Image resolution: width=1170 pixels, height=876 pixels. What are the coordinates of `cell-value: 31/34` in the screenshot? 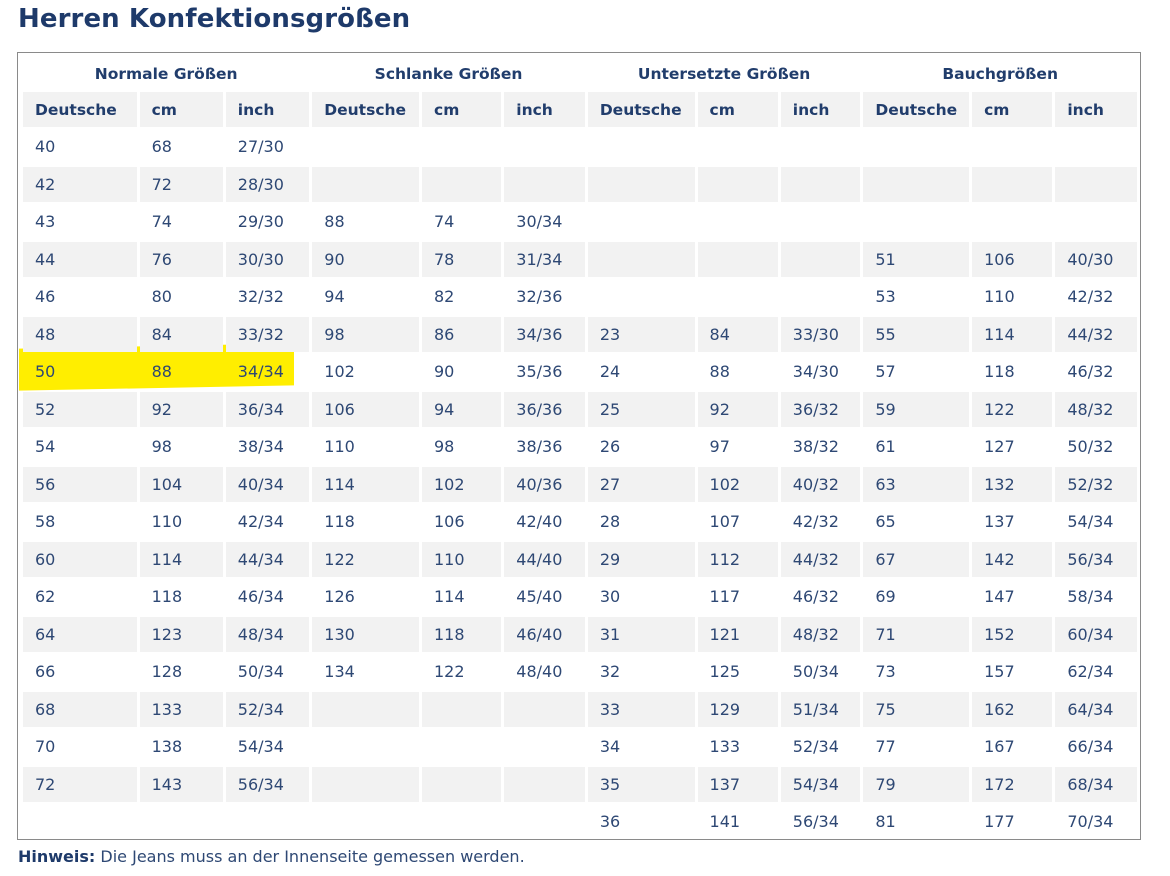 It's located at (539, 259).